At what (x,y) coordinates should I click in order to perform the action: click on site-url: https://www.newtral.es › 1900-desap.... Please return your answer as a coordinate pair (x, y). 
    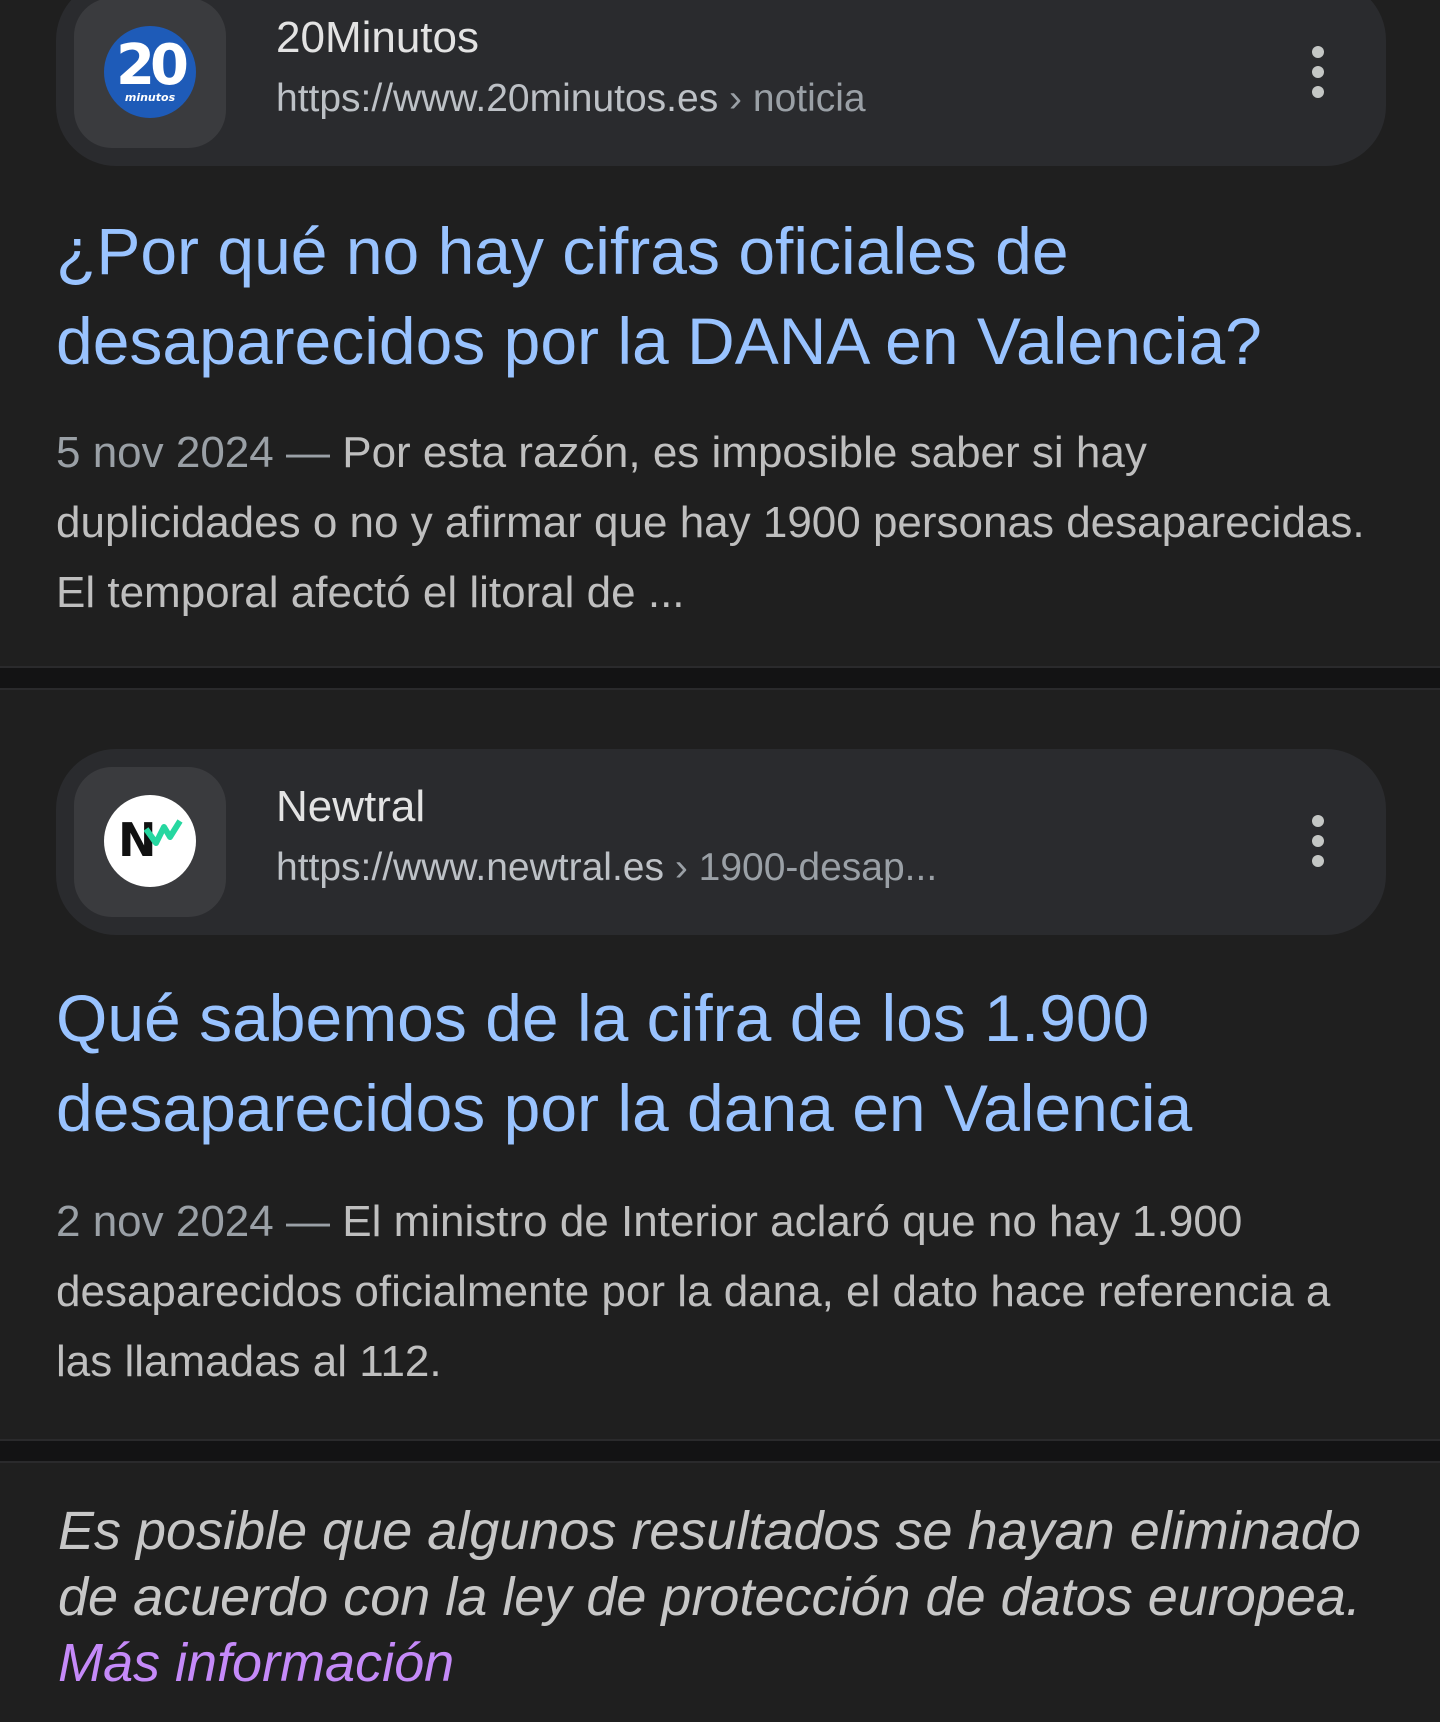
    Looking at the image, I should click on (606, 868).